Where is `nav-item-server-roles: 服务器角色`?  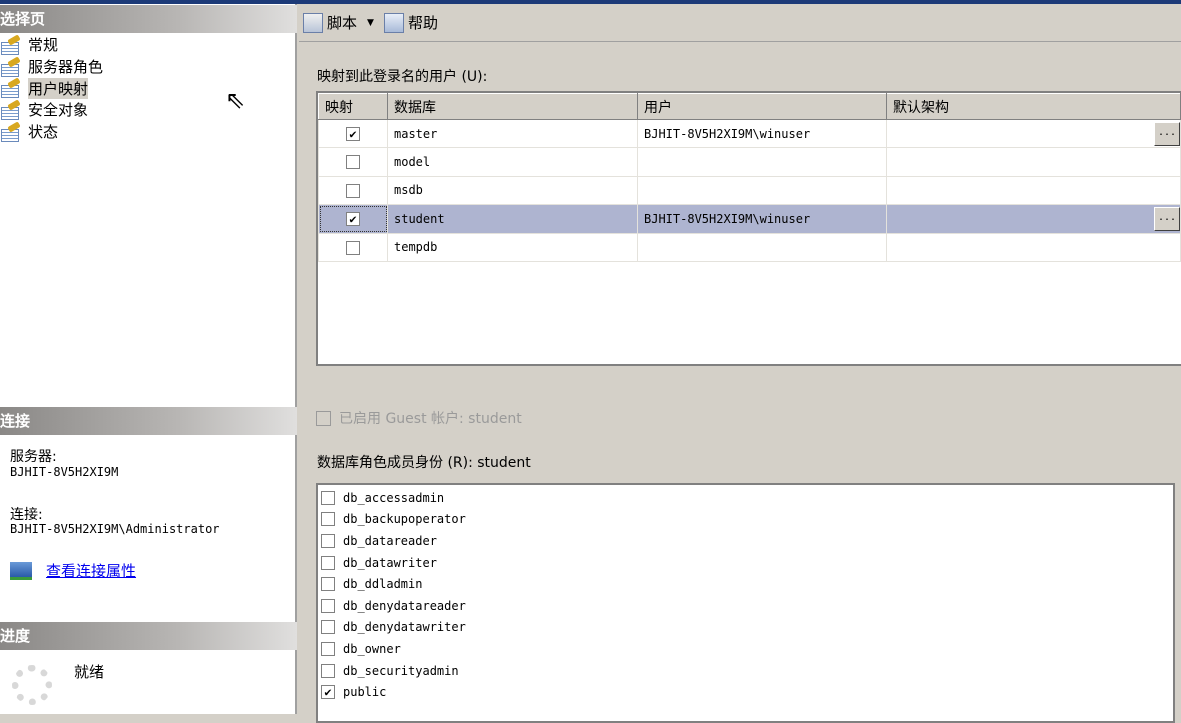 nav-item-server-roles: 服务器角色 is located at coordinates (51, 67).